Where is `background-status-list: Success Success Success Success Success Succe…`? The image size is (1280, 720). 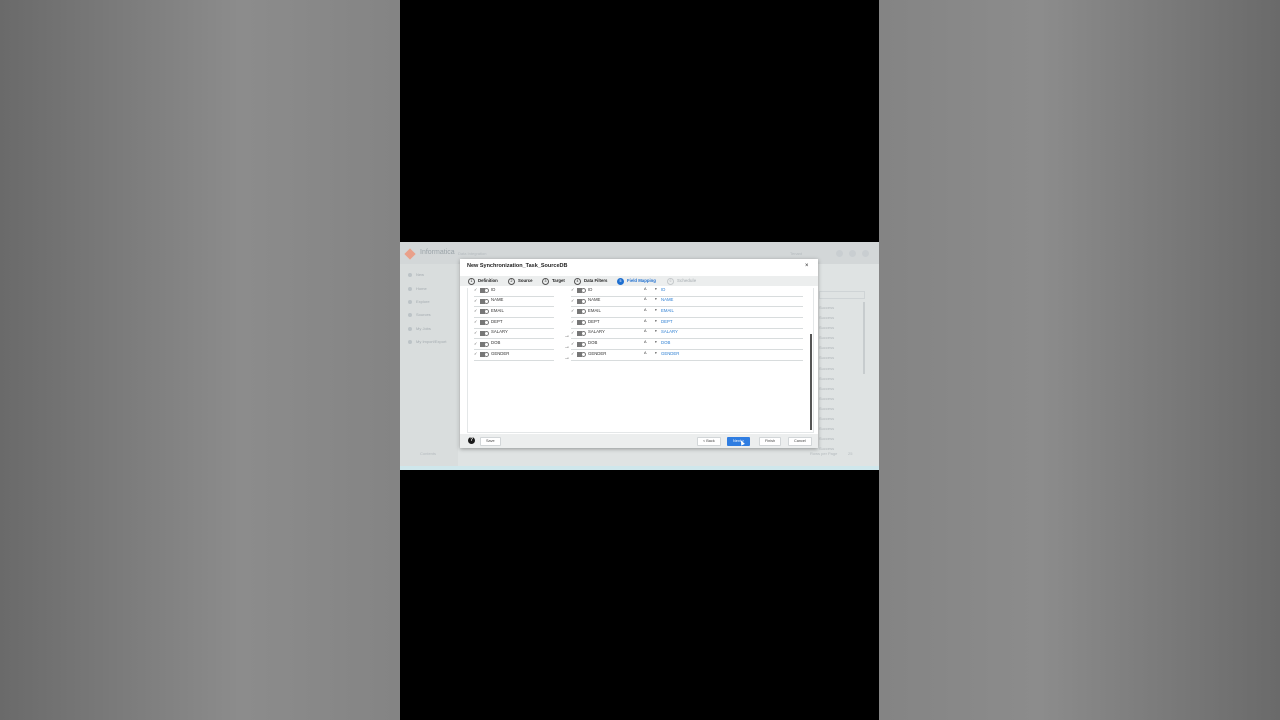 background-status-list: Success Success Success Success Success Succe… is located at coordinates (841, 380).